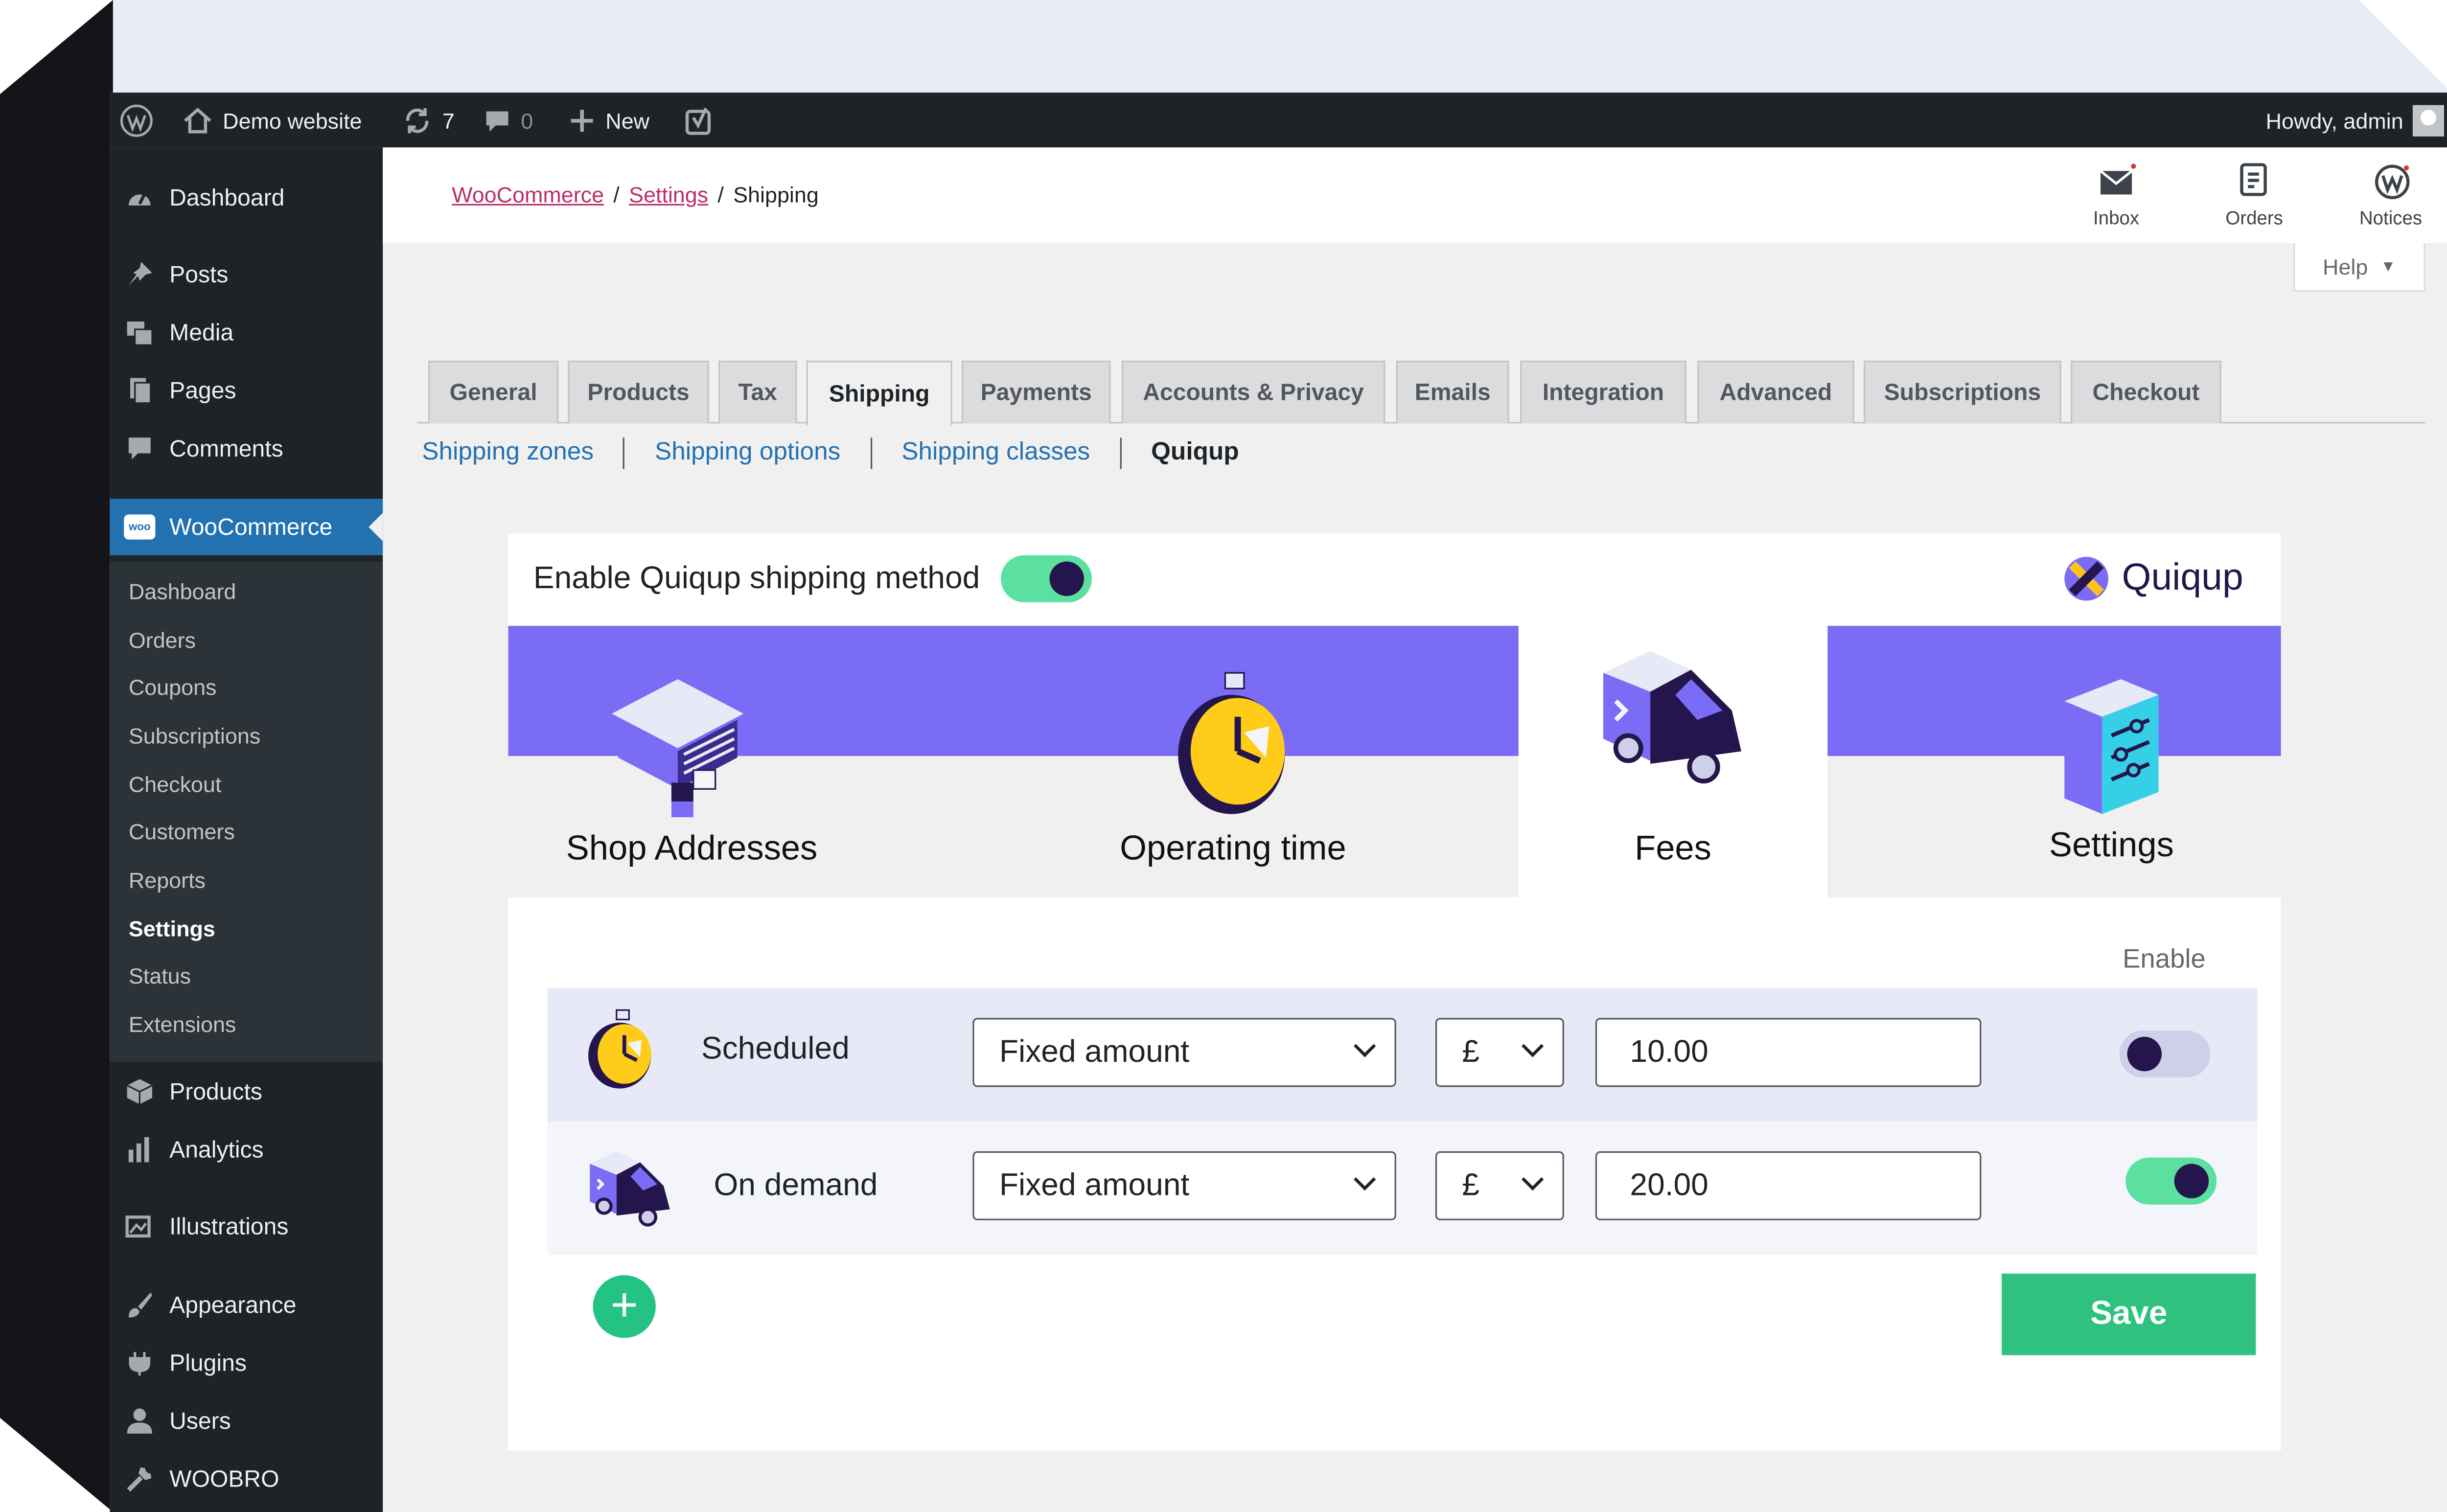  What do you see at coordinates (182, 831) in the screenshot?
I see `submenu-item-customers: Customers` at bounding box center [182, 831].